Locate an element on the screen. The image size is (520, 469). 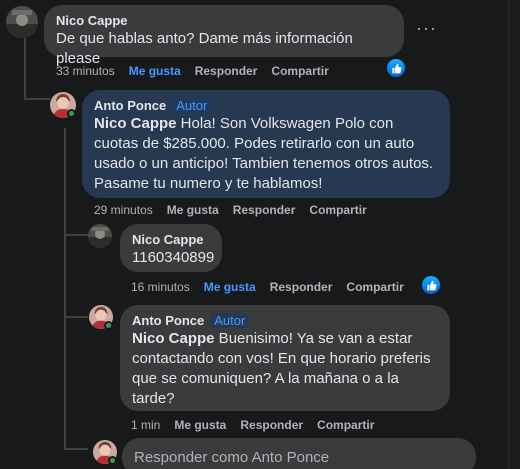
comment-actions: 33 minutos Me gusta Responder Compartir is located at coordinates (192, 71).